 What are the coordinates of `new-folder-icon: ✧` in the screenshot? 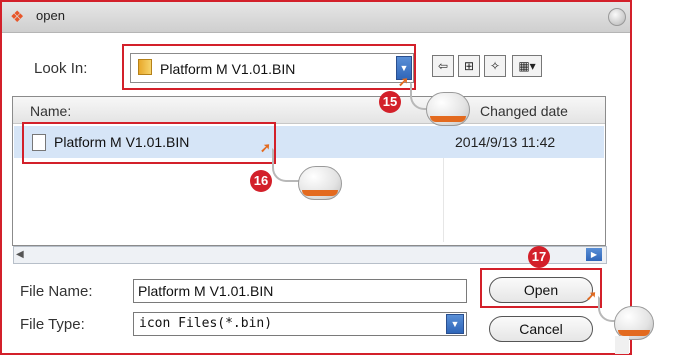 It's located at (495, 66).